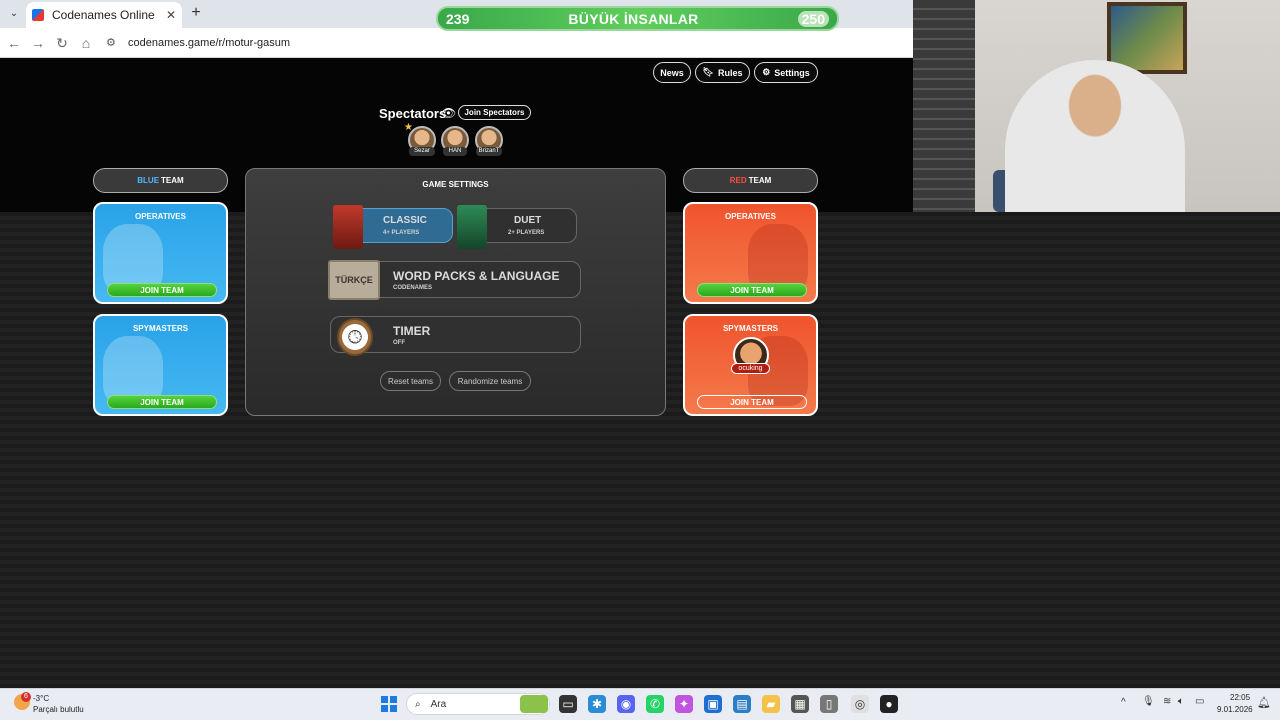 This screenshot has width=1280, height=720. I want to click on chrome-icon: ◎, so click(860, 704).